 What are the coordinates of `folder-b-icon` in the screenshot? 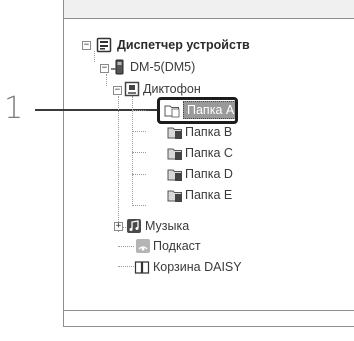 It's located at (174, 133).